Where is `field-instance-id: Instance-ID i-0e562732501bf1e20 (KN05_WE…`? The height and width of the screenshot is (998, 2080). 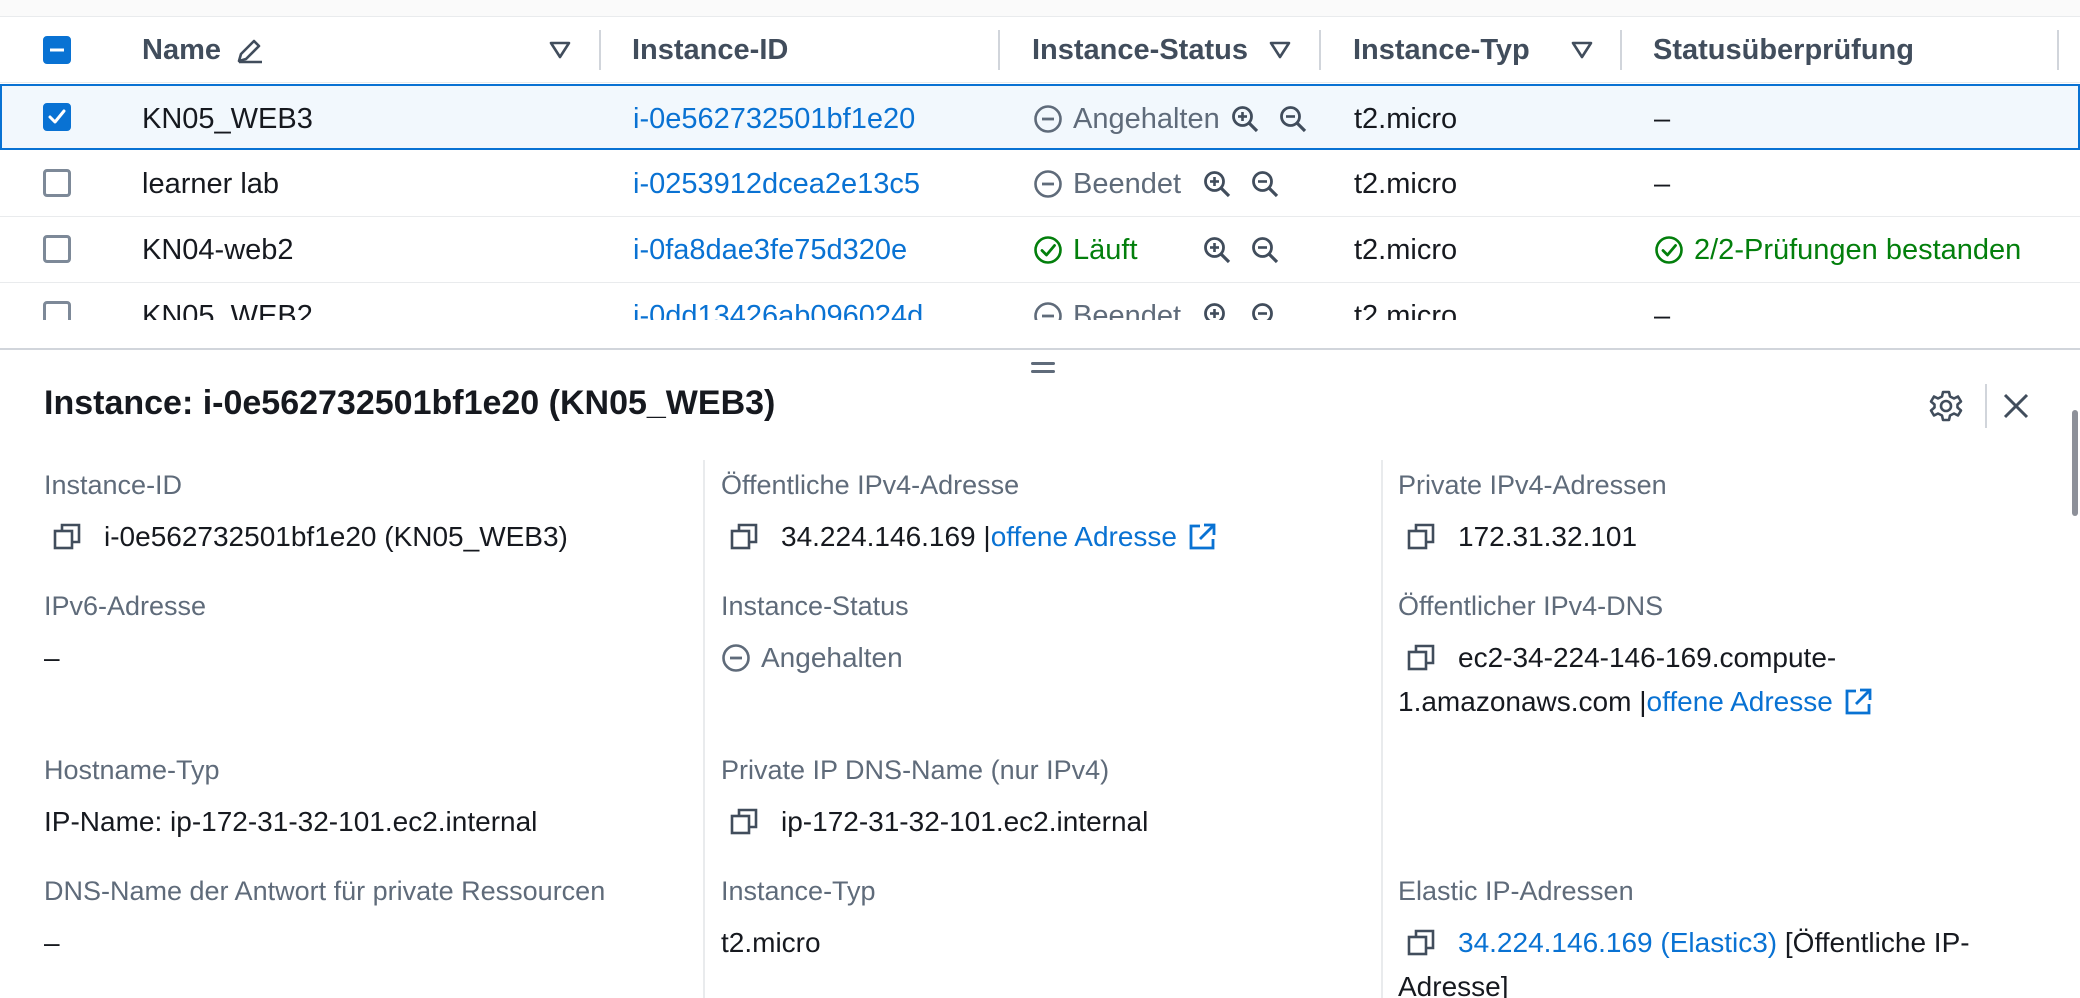
field-instance-id: Instance-ID i-0e562732501bf1e20 (KN05_WE… is located at coordinates (306, 514).